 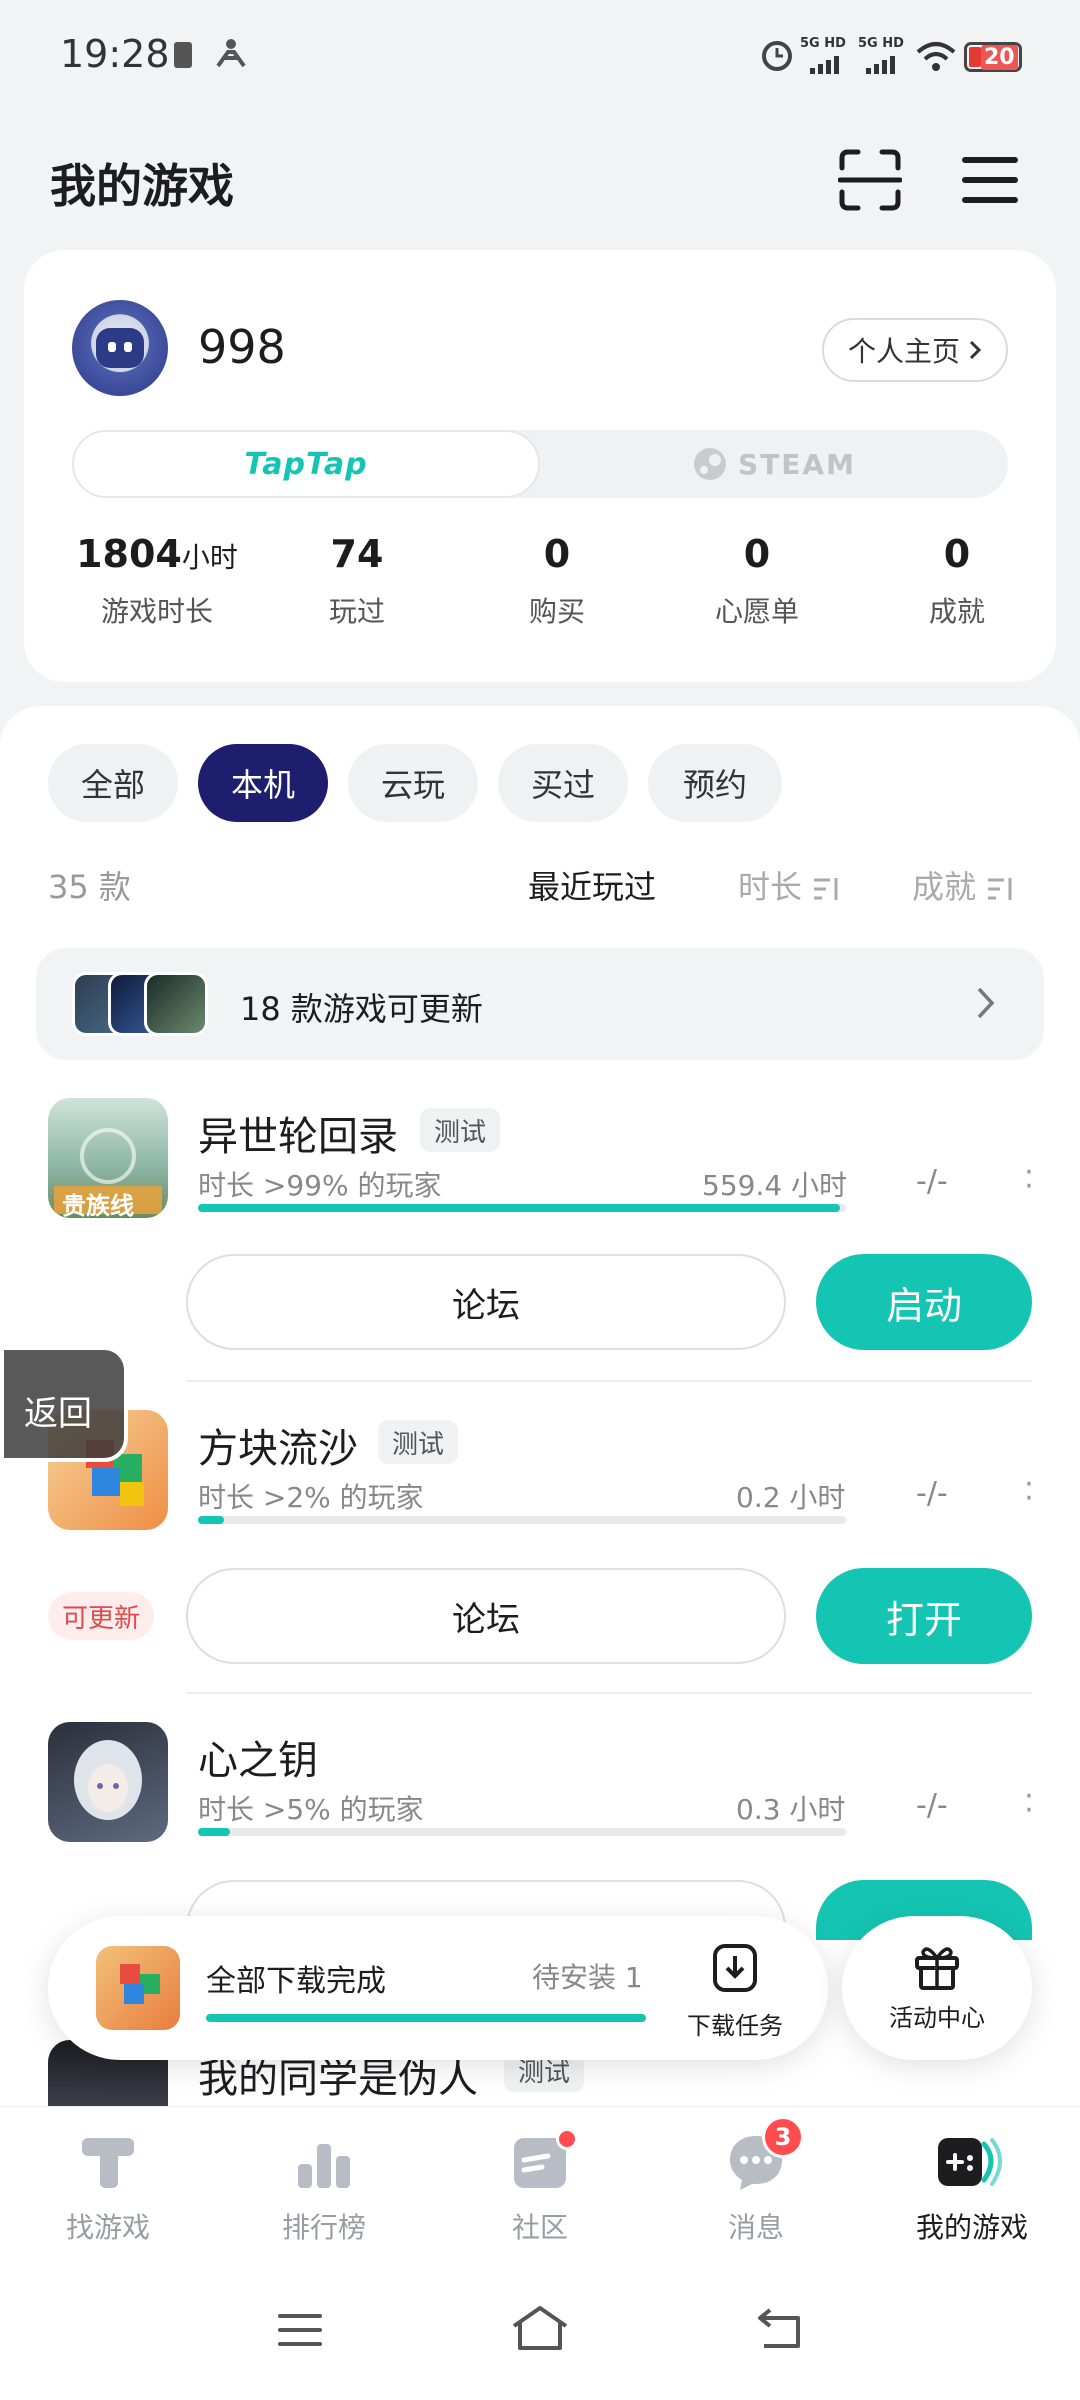 I want to click on notification-dot, so click(x=567, y=2139).